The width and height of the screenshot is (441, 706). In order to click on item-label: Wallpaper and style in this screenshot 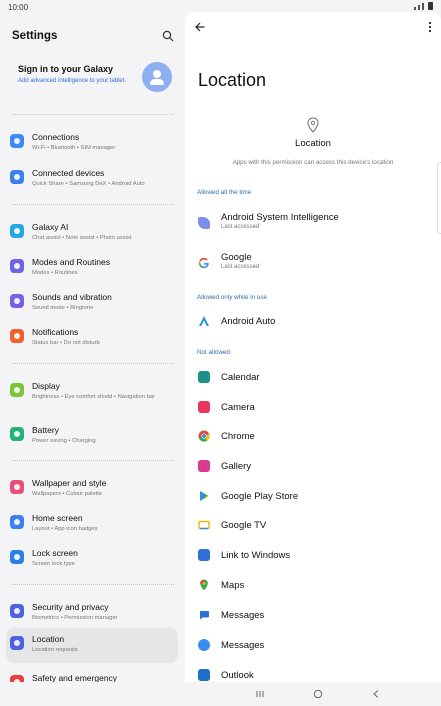, I will do `click(69, 483)`.